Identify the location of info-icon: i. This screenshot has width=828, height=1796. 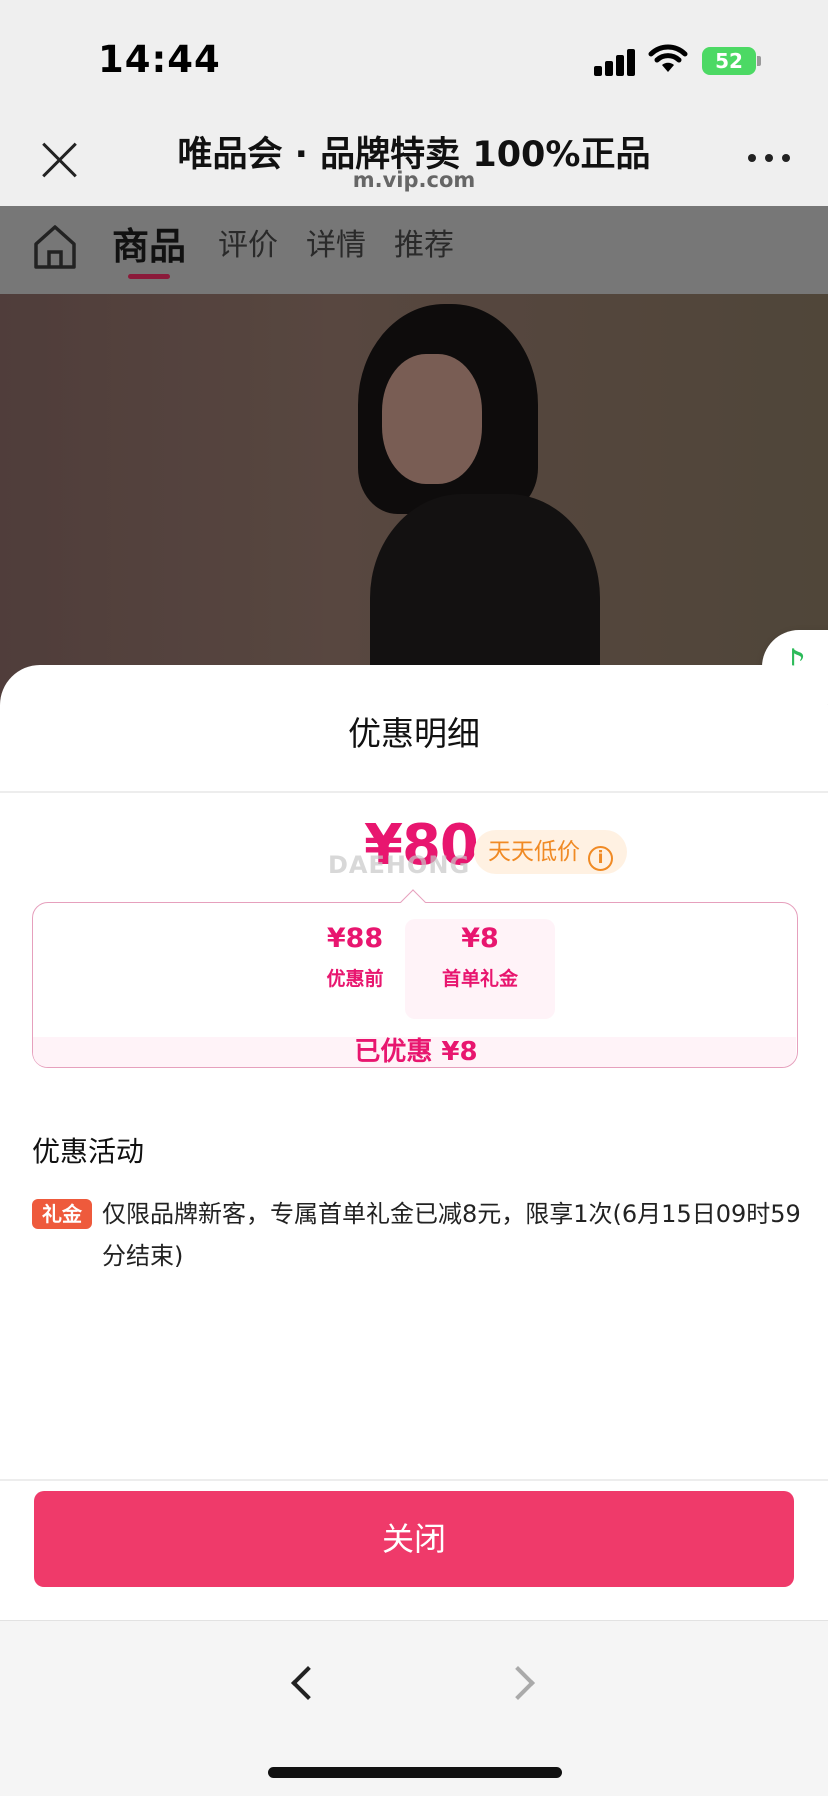
(600, 858).